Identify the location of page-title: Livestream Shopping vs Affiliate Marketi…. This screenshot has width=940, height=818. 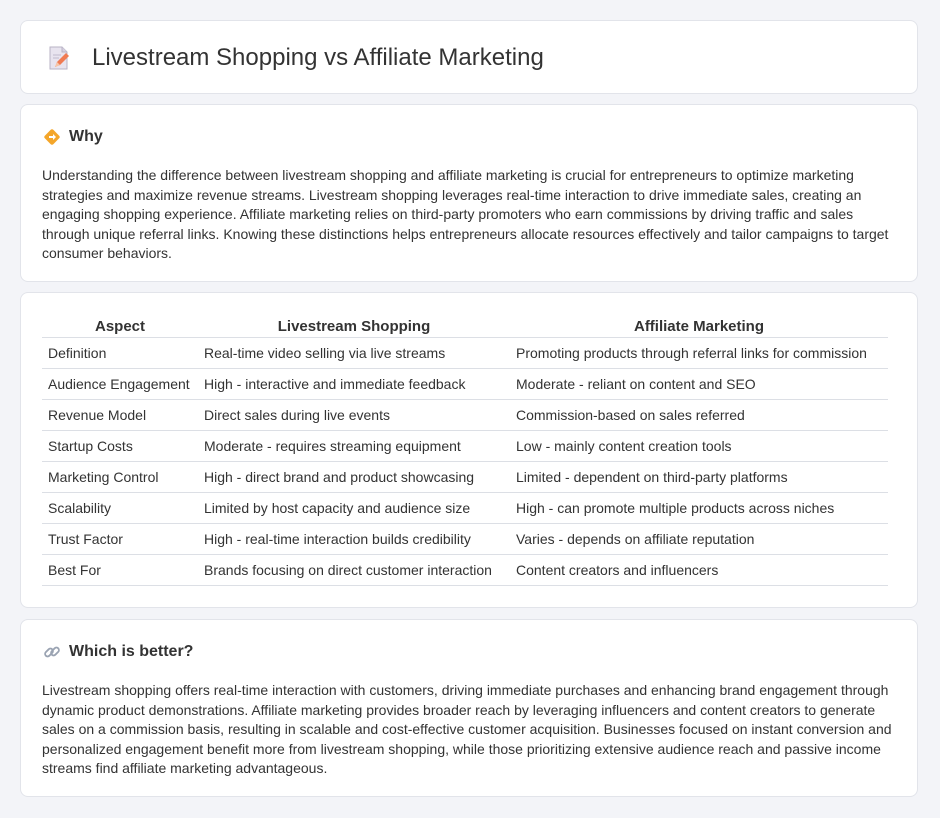
(318, 57).